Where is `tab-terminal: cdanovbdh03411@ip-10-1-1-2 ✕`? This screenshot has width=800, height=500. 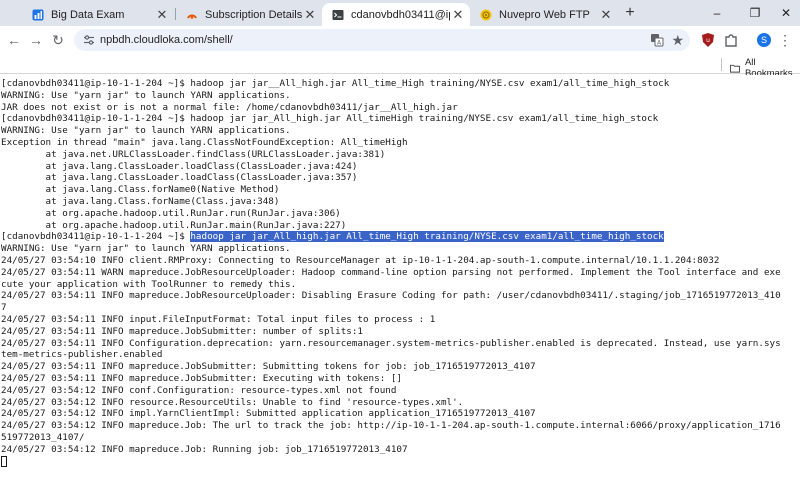
tab-terminal: cdanovbdh03411@ip-10-1-1-2 ✕ is located at coordinates (396, 14).